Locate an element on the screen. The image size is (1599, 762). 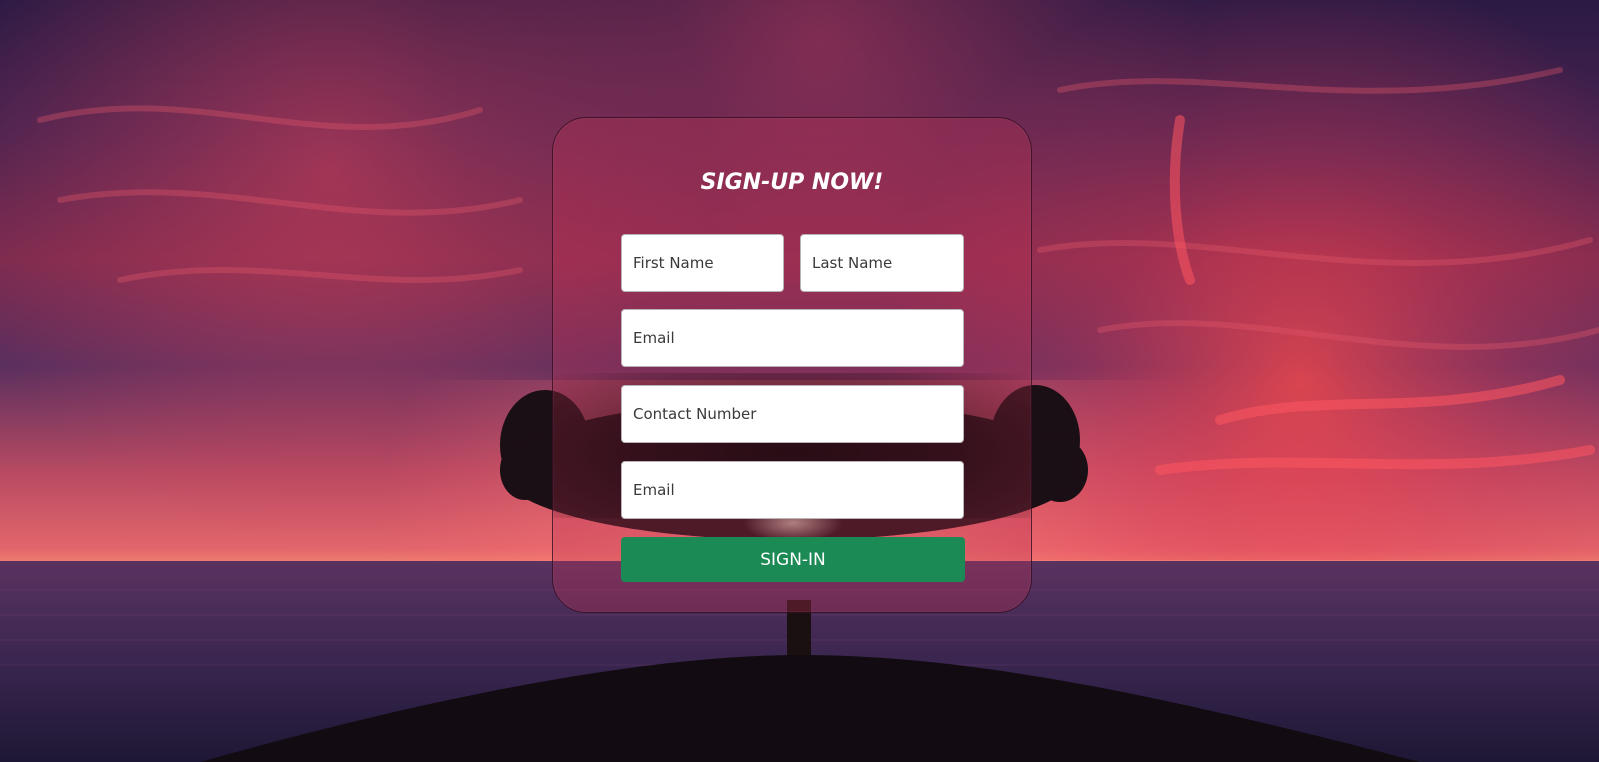
contact-number-input is located at coordinates (792, 414).